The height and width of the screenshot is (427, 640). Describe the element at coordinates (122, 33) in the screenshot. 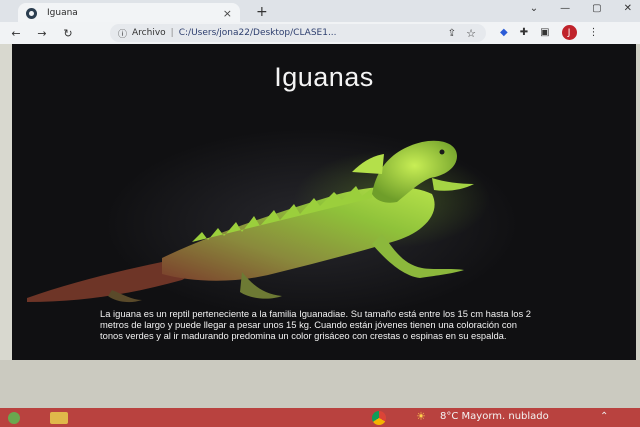

I see `info-icon: ⓘ` at that location.